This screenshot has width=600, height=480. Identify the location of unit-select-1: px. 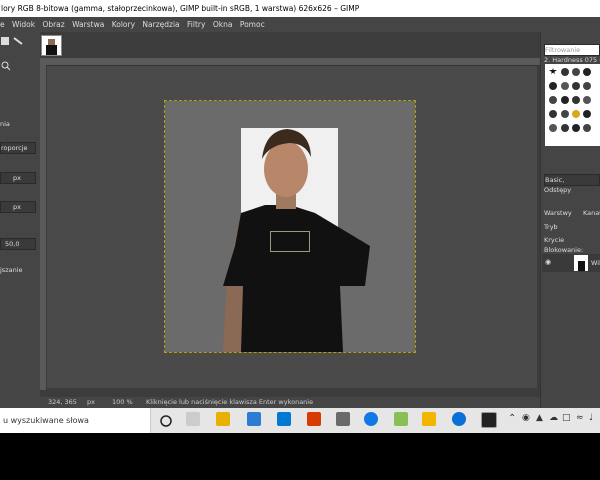
(18, 178).